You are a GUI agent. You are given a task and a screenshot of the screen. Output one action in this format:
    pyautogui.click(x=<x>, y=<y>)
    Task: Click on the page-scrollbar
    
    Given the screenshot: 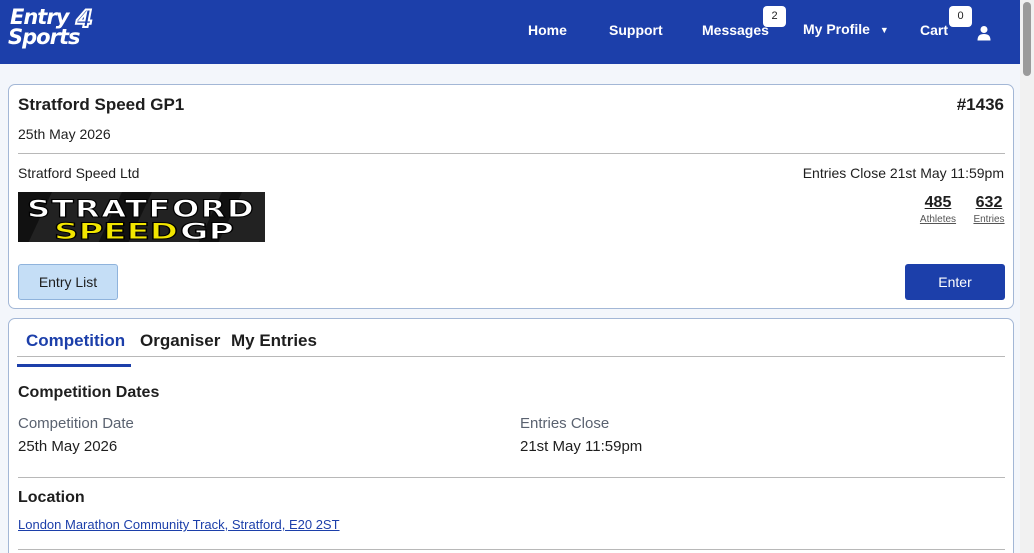 What is the action you would take?
    pyautogui.click(x=1027, y=276)
    